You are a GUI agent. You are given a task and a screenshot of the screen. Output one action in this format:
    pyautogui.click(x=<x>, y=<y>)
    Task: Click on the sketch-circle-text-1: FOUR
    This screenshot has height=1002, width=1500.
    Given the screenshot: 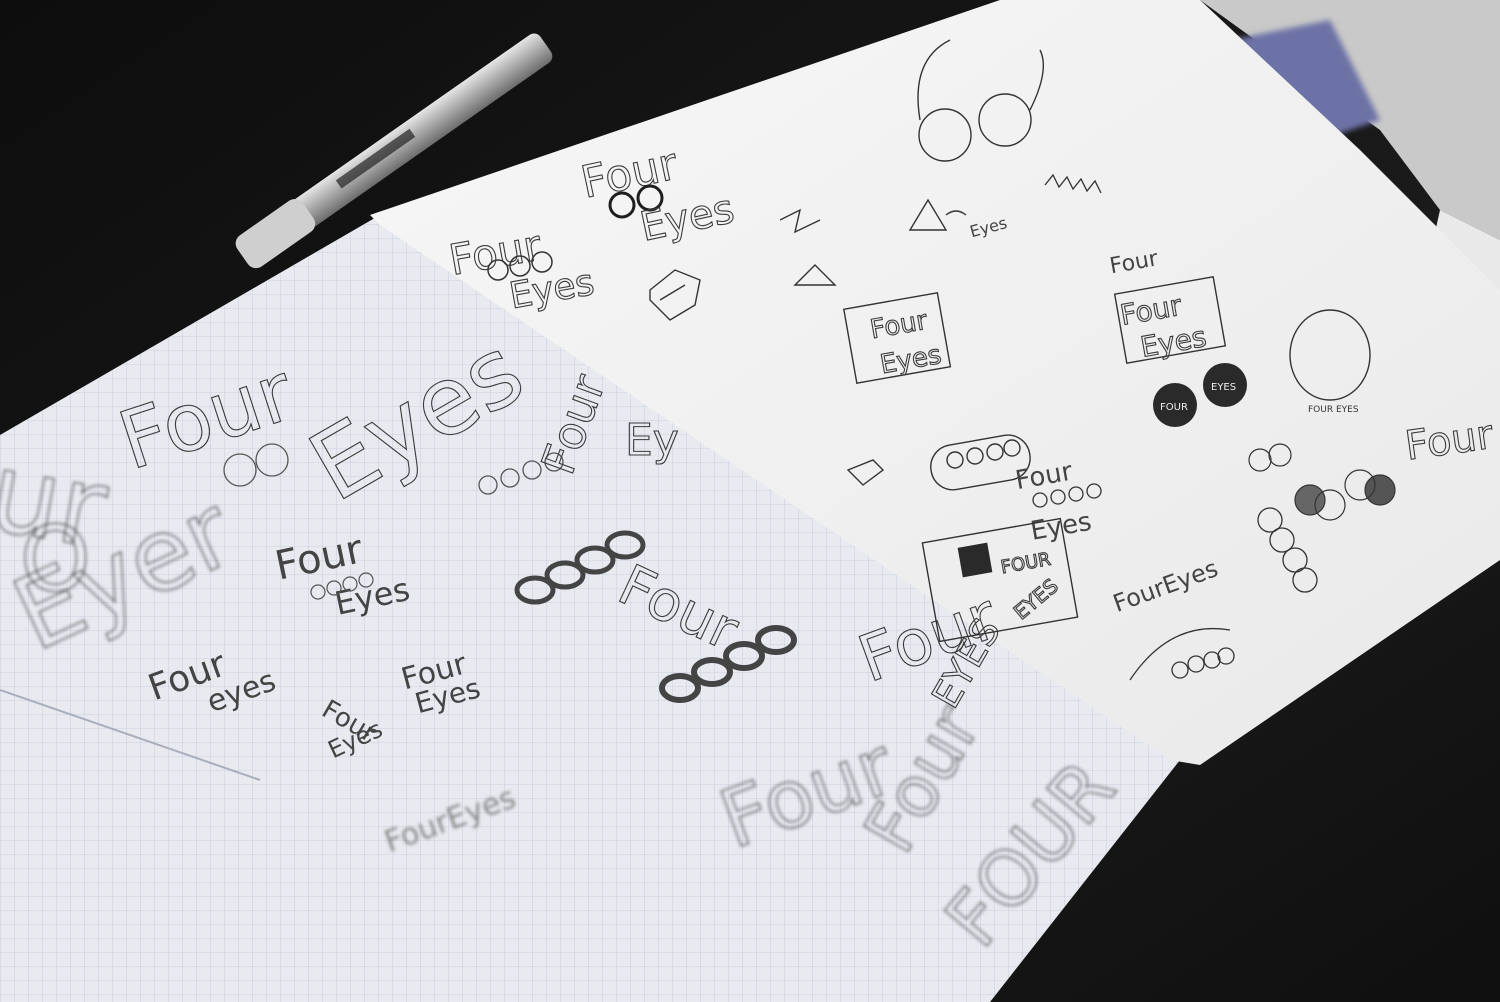 What is the action you would take?
    pyautogui.click(x=1174, y=407)
    